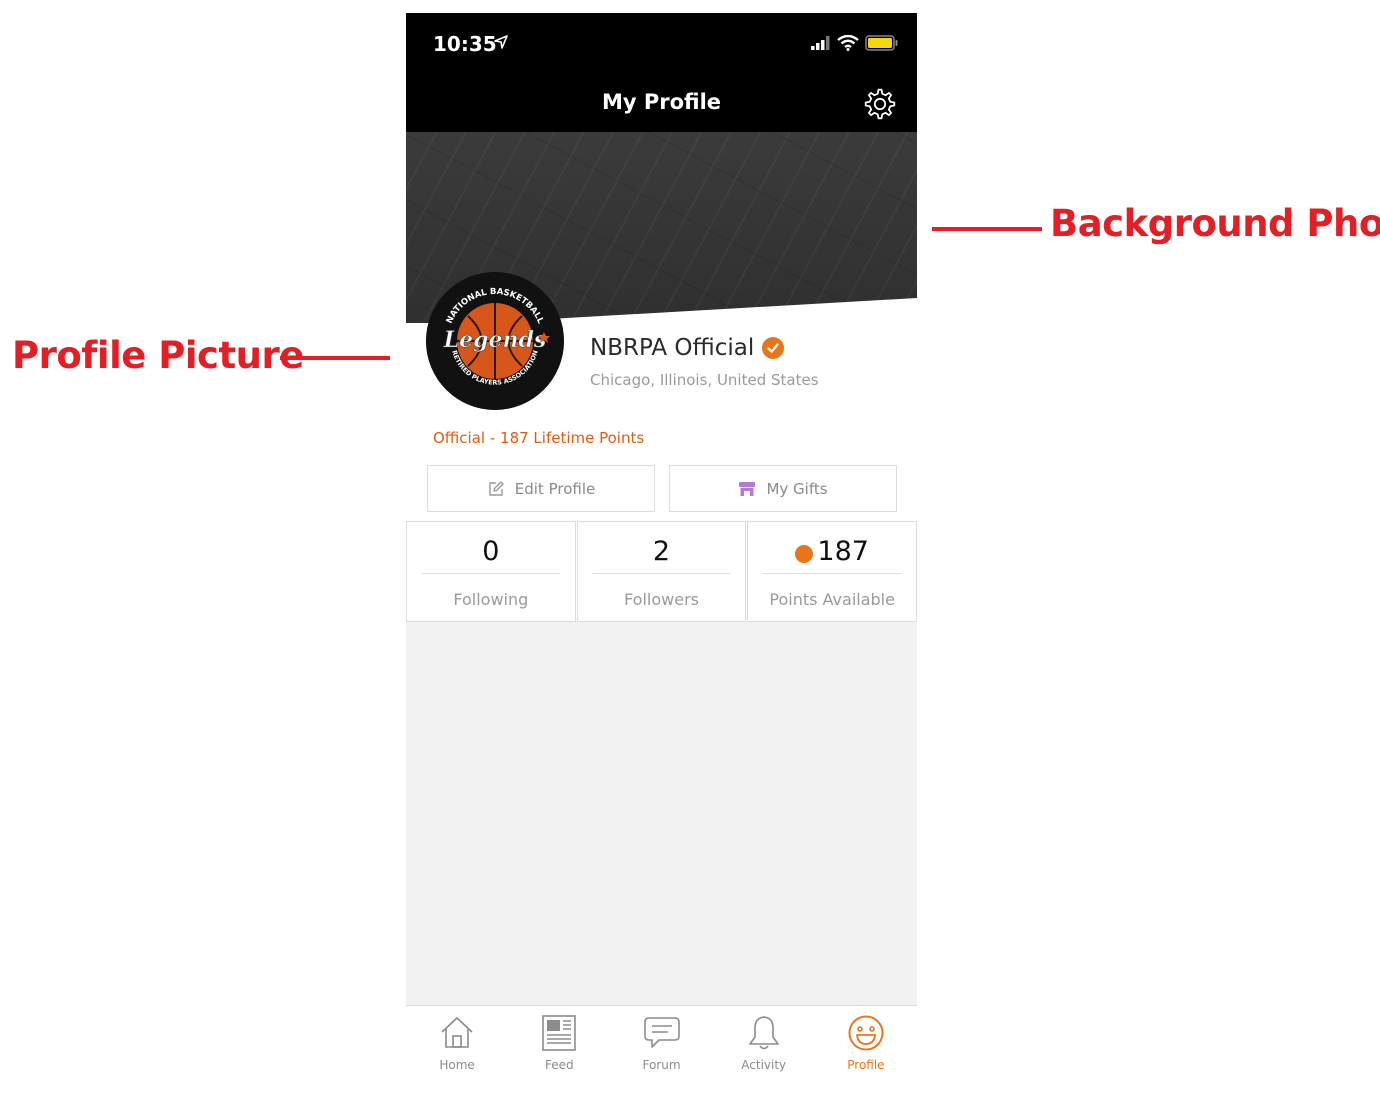  What do you see at coordinates (848, 43) in the screenshot?
I see `wifi-icon` at bounding box center [848, 43].